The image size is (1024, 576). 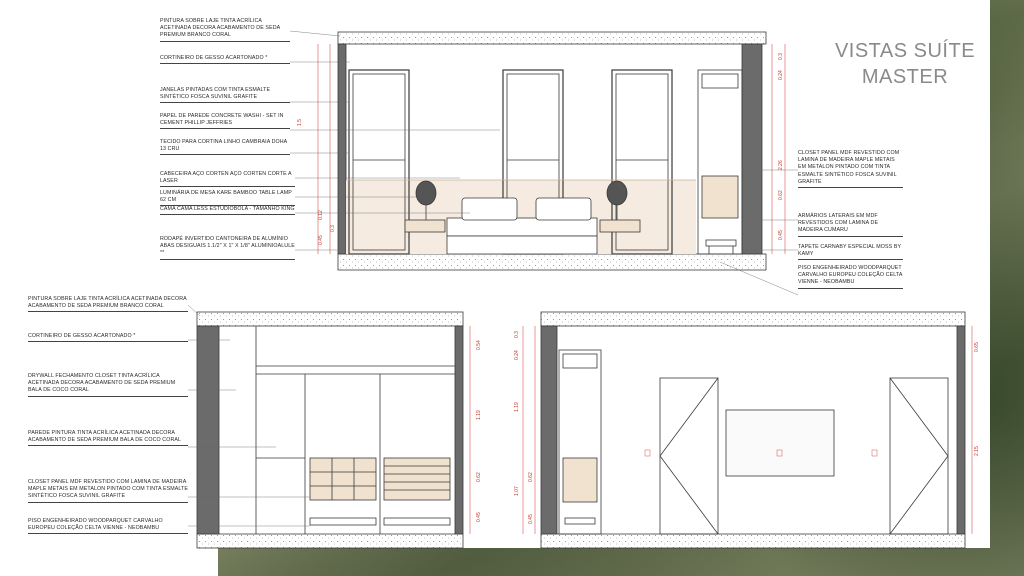 I want to click on dim-b-2: 1.19, so click(x=479, y=415).